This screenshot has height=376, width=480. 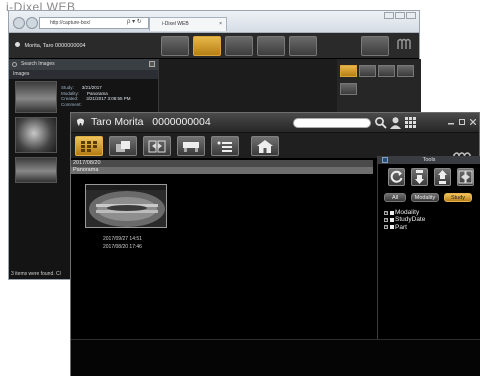 I want to click on xray-graphic, so click(x=126, y=206).